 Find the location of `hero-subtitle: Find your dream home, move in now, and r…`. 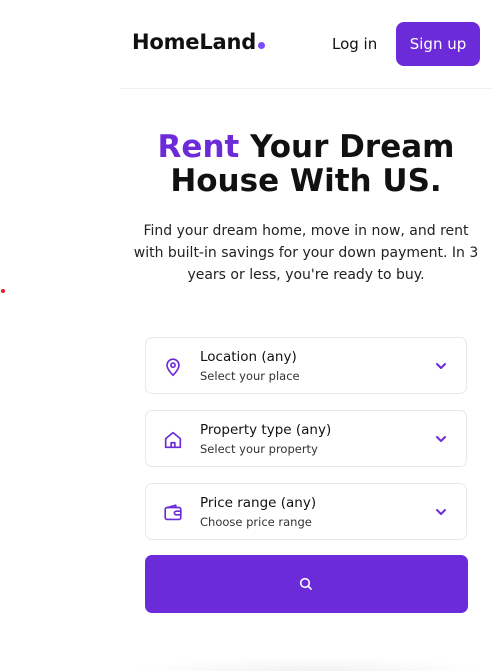

hero-subtitle: Find your dream home, move in now, and r… is located at coordinates (306, 253).